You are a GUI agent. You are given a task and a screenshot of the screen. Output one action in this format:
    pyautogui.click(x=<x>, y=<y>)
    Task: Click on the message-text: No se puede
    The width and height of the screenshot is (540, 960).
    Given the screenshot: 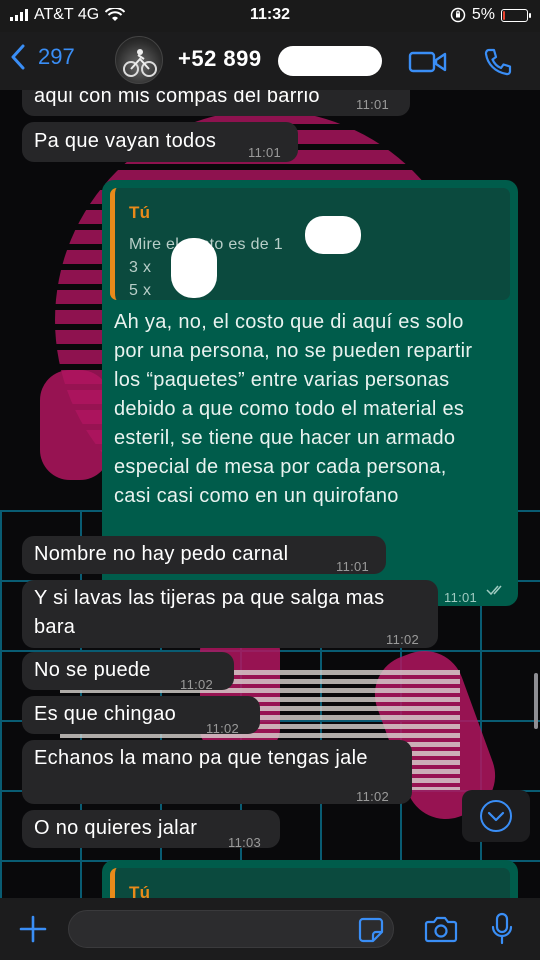 What is the action you would take?
    pyautogui.click(x=92, y=670)
    